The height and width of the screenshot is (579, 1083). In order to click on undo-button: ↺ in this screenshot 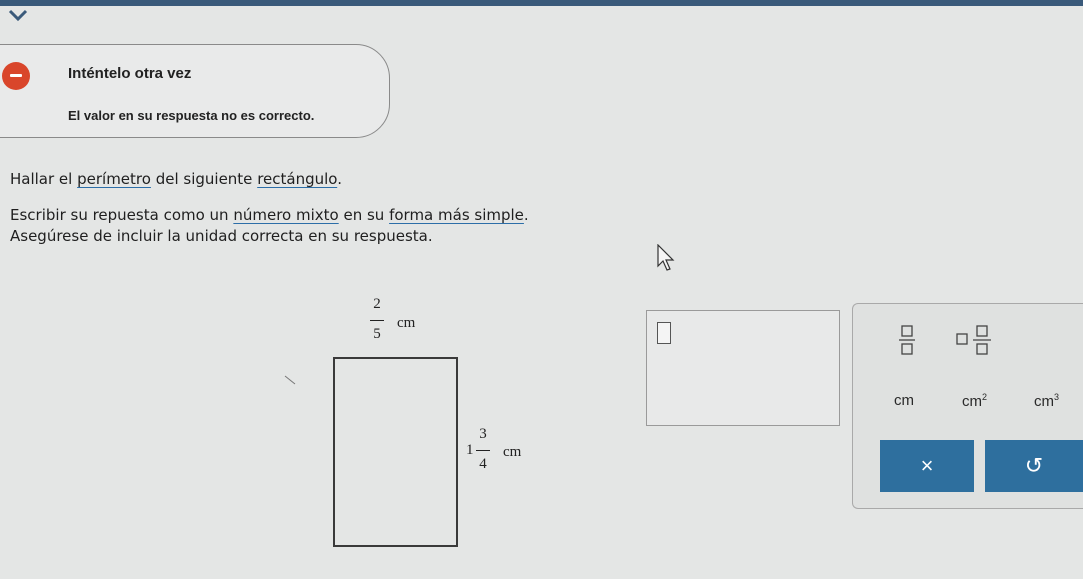, I will do `click(1034, 466)`.